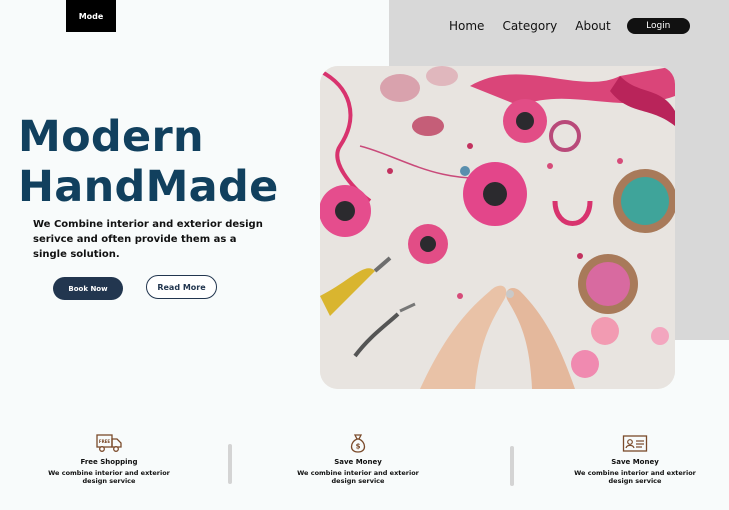 The image size is (729, 510). I want to click on nav-category-link: Category, so click(529, 26).